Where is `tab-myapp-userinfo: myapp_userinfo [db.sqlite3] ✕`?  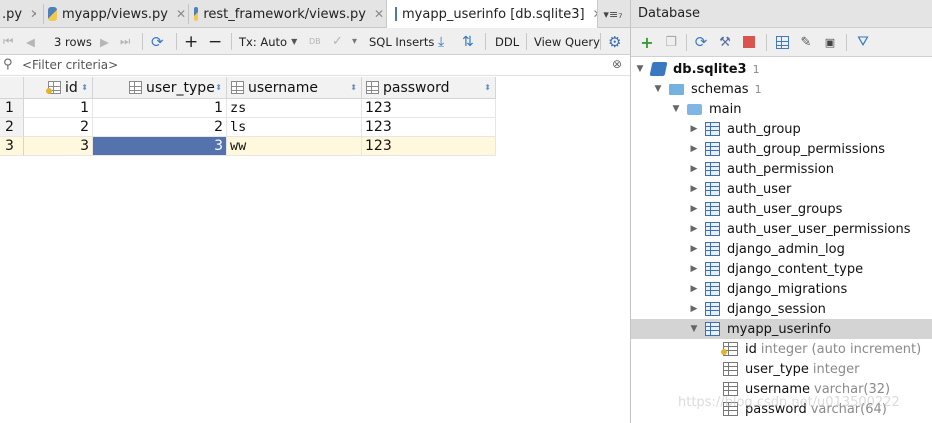 tab-myapp-userinfo: myapp_userinfo [db.sqlite3] ✕ is located at coordinates (492, 14).